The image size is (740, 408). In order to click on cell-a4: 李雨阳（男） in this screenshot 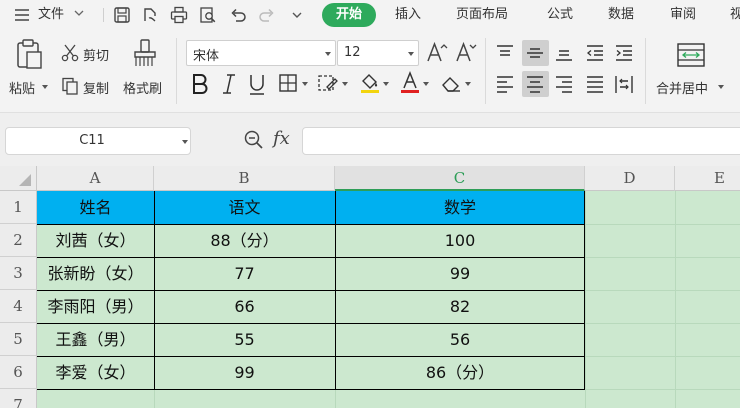, I will do `click(95, 306)`.